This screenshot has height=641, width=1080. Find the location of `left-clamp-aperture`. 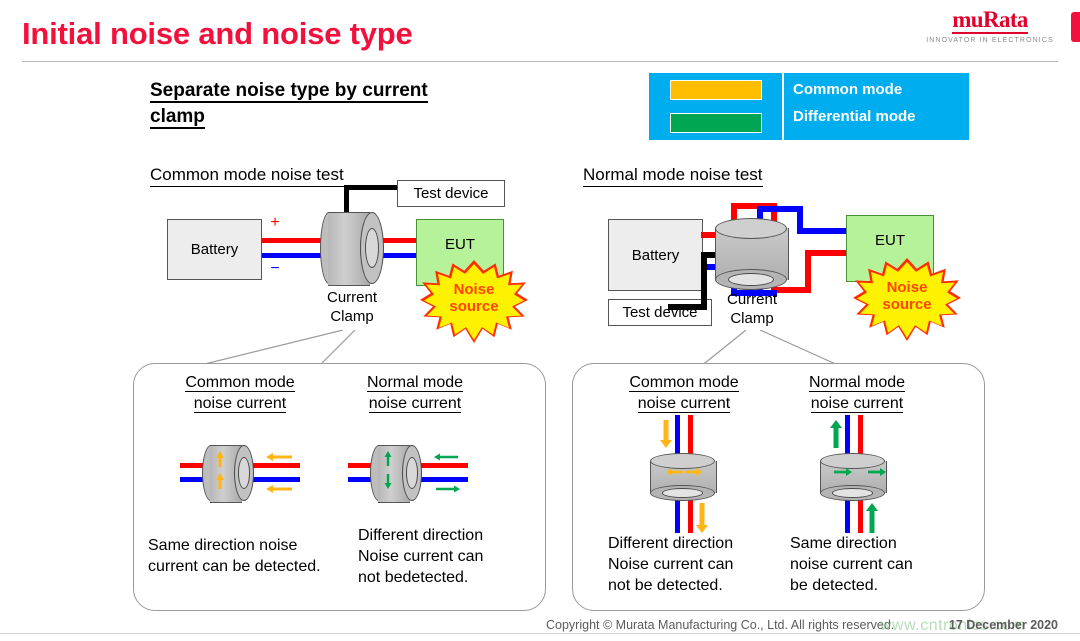

left-clamp-aperture is located at coordinates (372, 248).